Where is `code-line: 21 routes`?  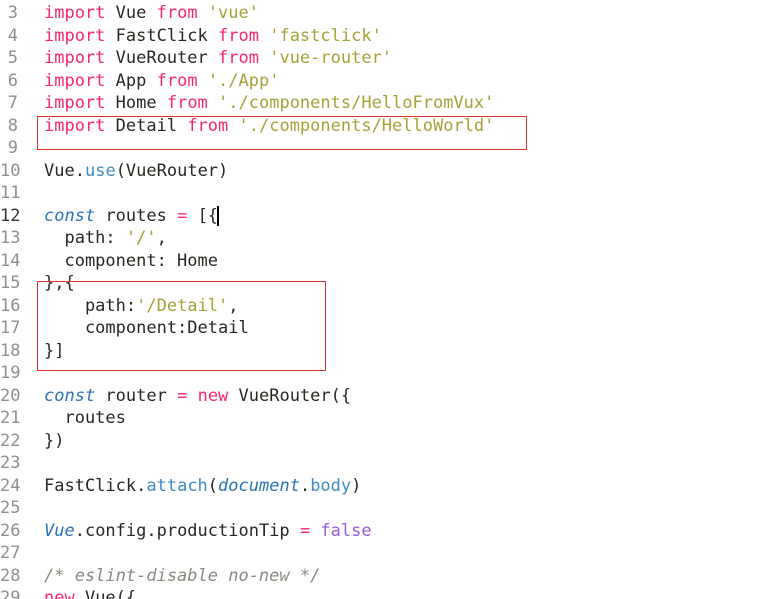 code-line: 21 routes is located at coordinates (389, 418).